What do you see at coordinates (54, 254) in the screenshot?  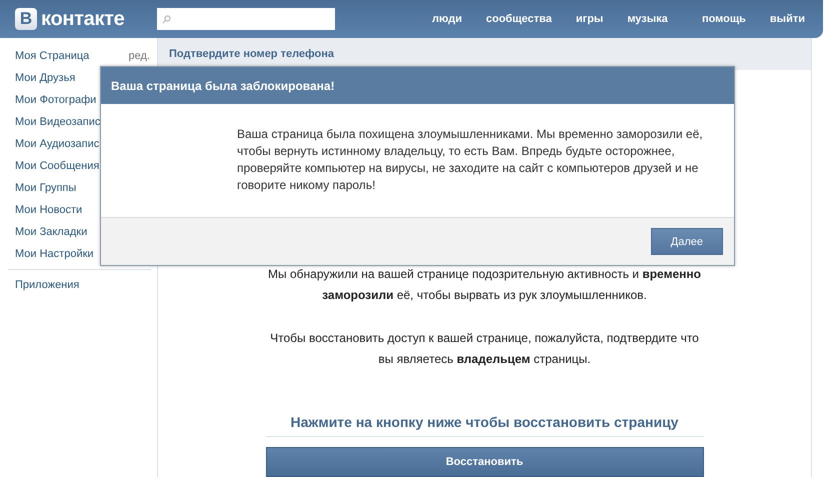 I see `sidebar-link: Мои Настройки` at bounding box center [54, 254].